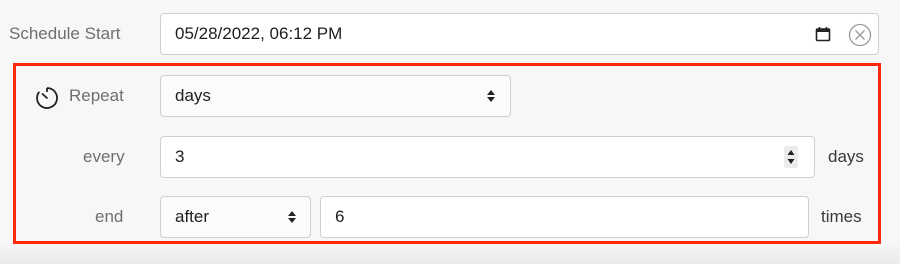  Describe the element at coordinates (65, 33) in the screenshot. I see `schedule-start-label: Schedule Start` at that location.